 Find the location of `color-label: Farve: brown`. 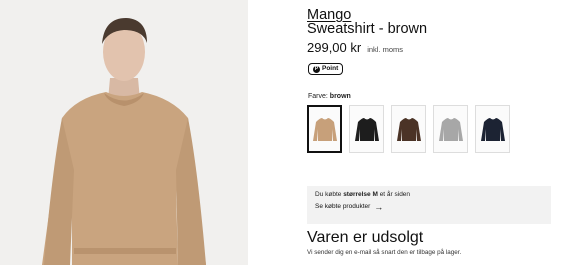

color-label: Farve: brown is located at coordinates (329, 96).